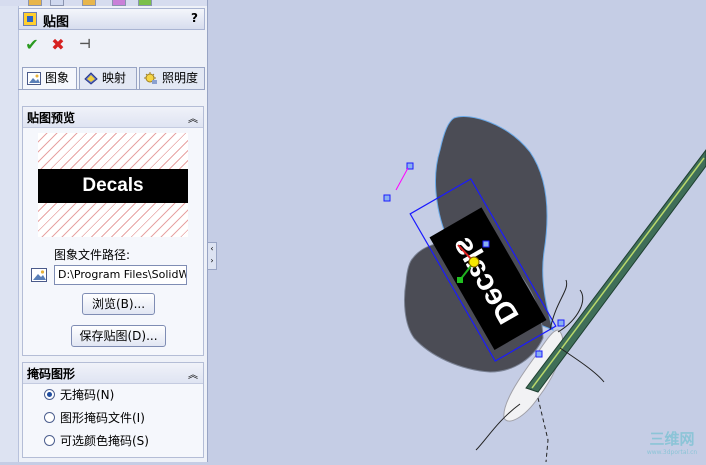 This screenshot has width=706, height=465. What do you see at coordinates (111, 89) in the screenshot?
I see `tab-divider` at bounding box center [111, 89].